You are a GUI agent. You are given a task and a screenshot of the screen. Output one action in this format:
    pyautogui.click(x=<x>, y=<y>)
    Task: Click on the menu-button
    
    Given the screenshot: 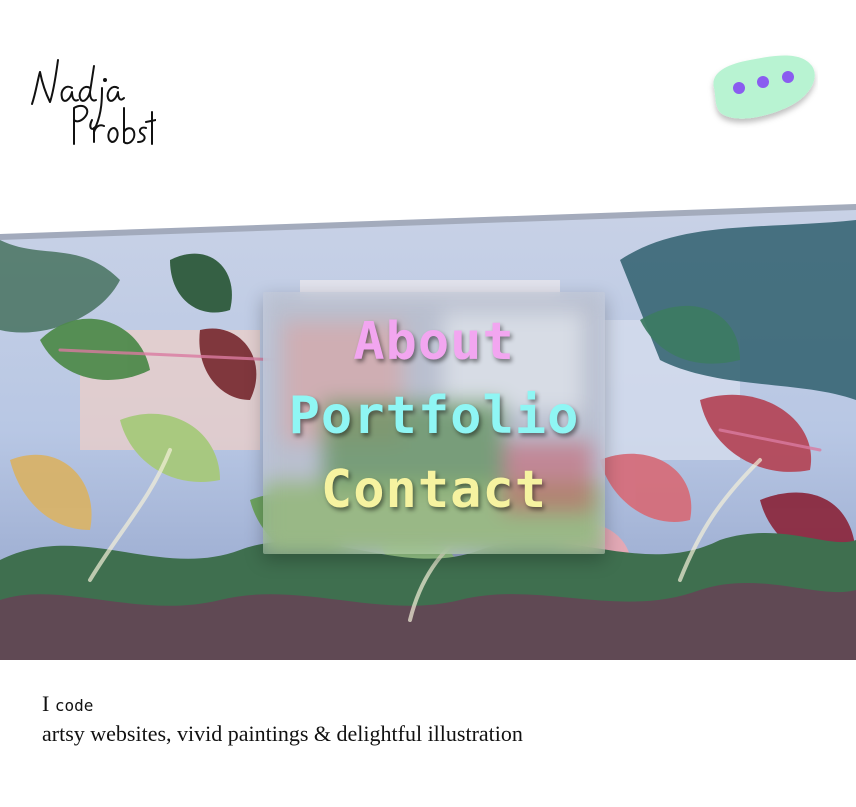 What is the action you would take?
    pyautogui.click(x=762, y=89)
    